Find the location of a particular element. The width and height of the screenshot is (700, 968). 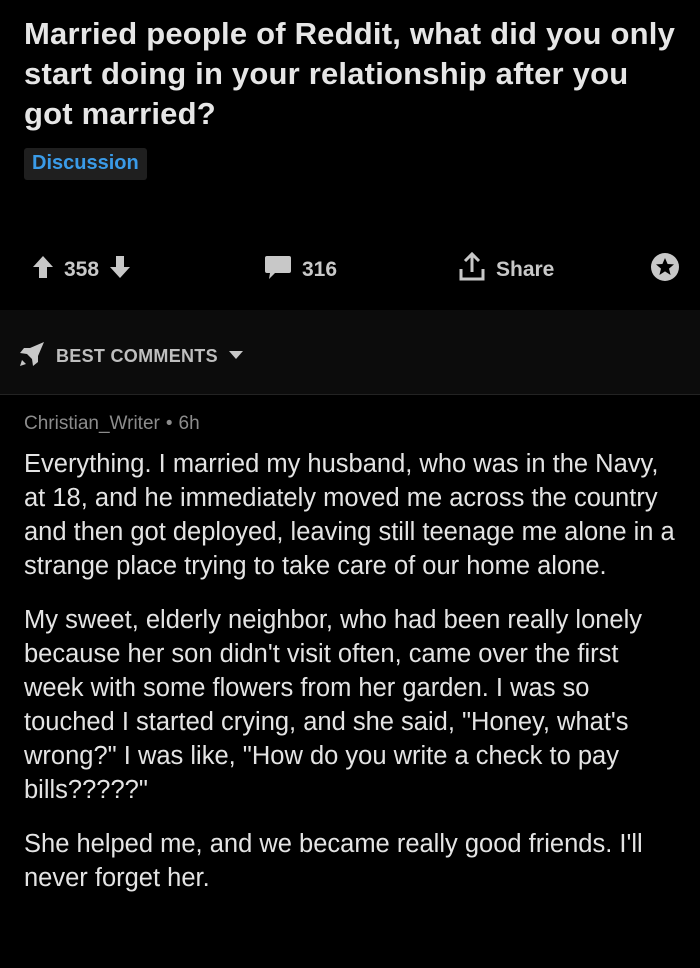

comment-count: 316 is located at coordinates (320, 269).